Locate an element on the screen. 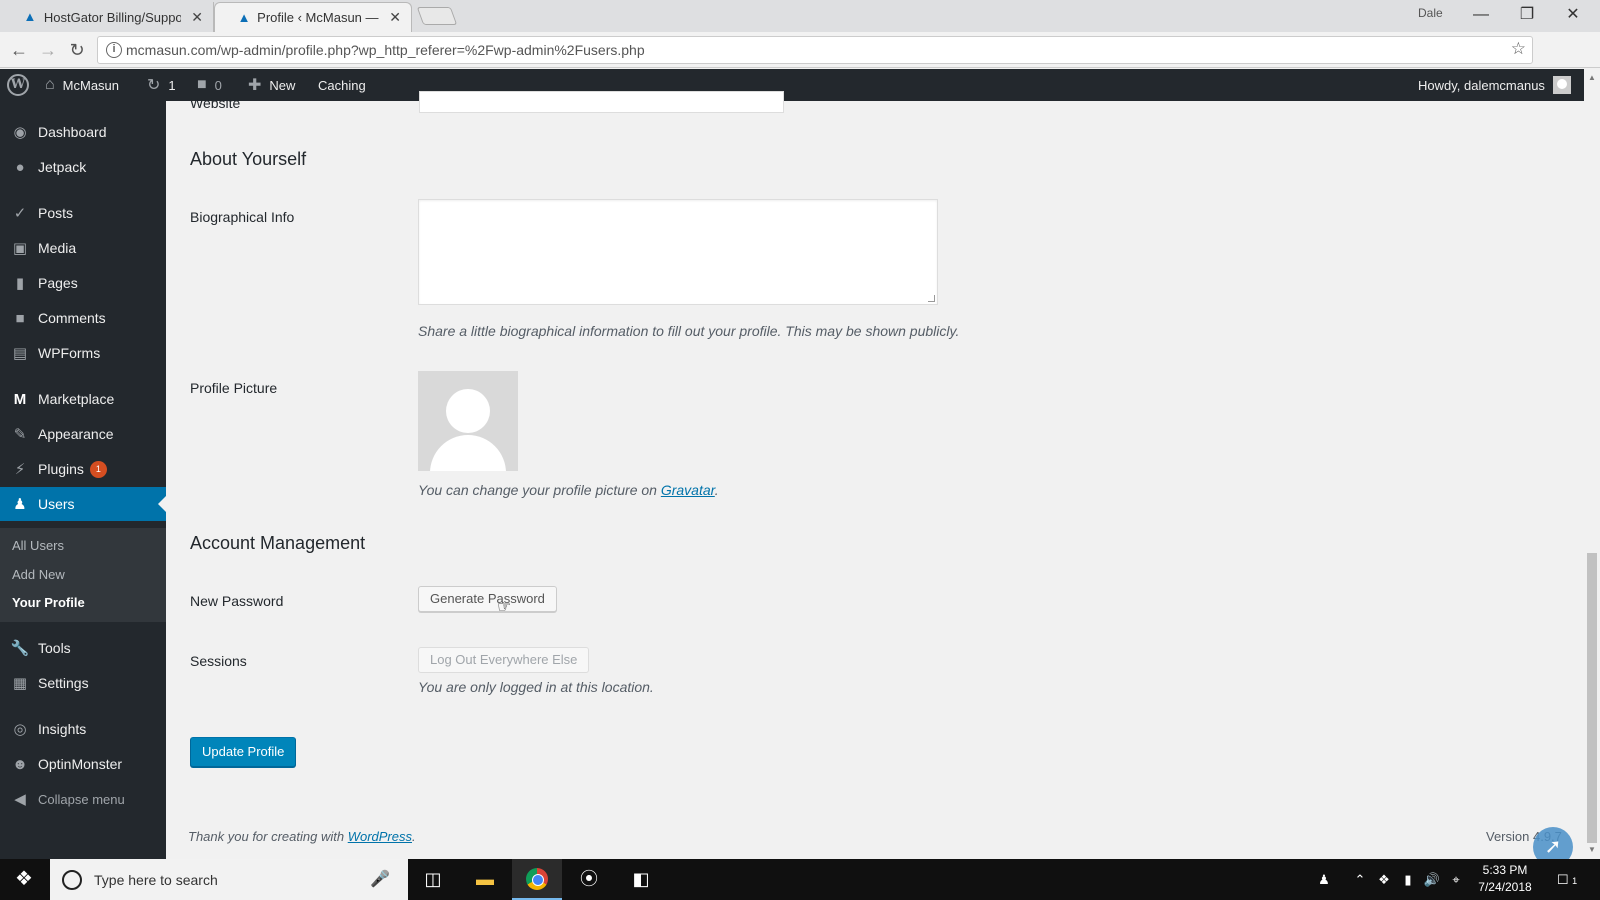 The image size is (1600, 900). submenu-add-new: Add New is located at coordinates (38, 574).